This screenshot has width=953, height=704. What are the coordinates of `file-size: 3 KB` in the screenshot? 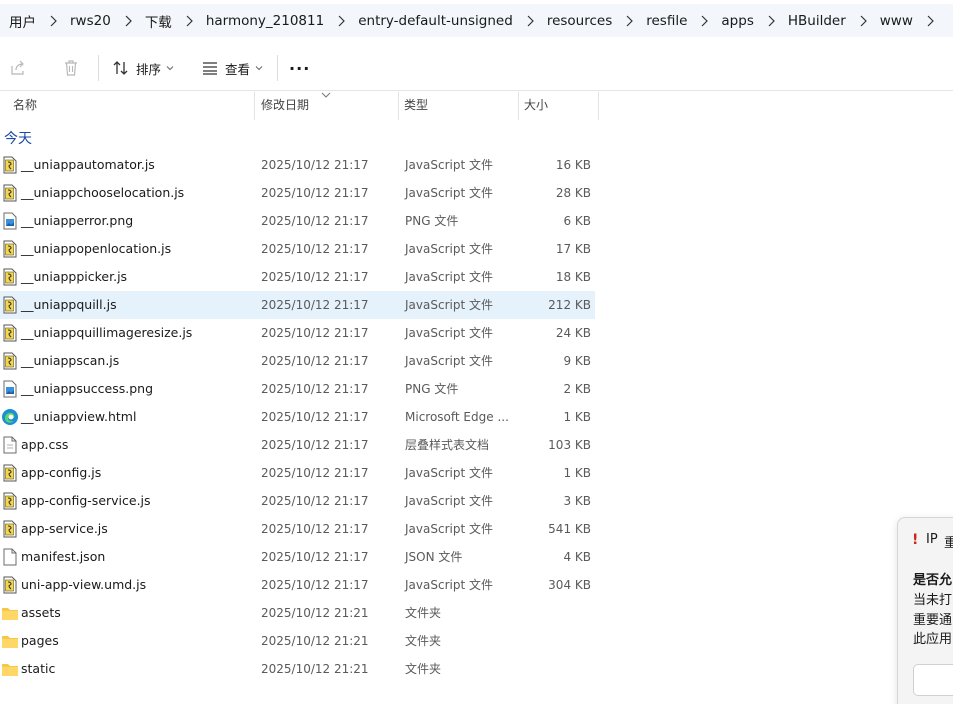 It's located at (577, 501).